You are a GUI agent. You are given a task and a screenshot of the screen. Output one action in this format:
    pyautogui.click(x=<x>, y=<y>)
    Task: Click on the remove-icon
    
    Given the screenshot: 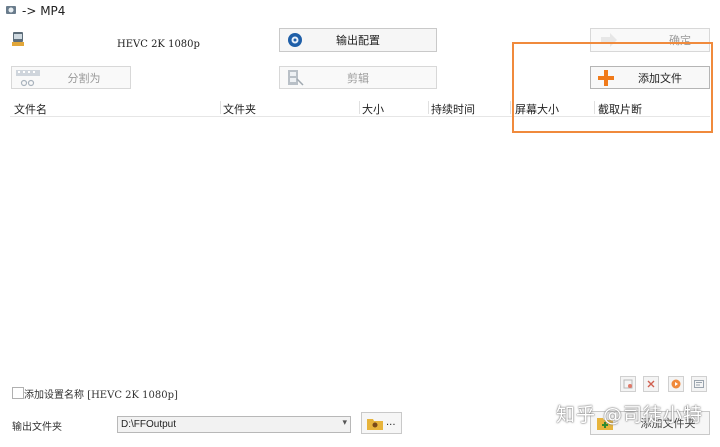 What is the action you would take?
    pyautogui.click(x=628, y=384)
    